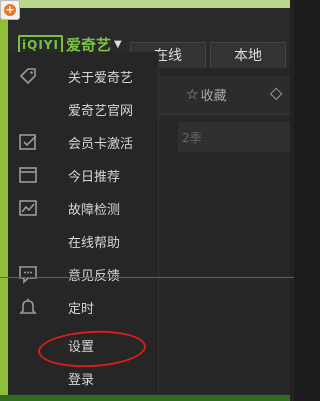  I want to click on menu-item-label: 登录, so click(81, 380).